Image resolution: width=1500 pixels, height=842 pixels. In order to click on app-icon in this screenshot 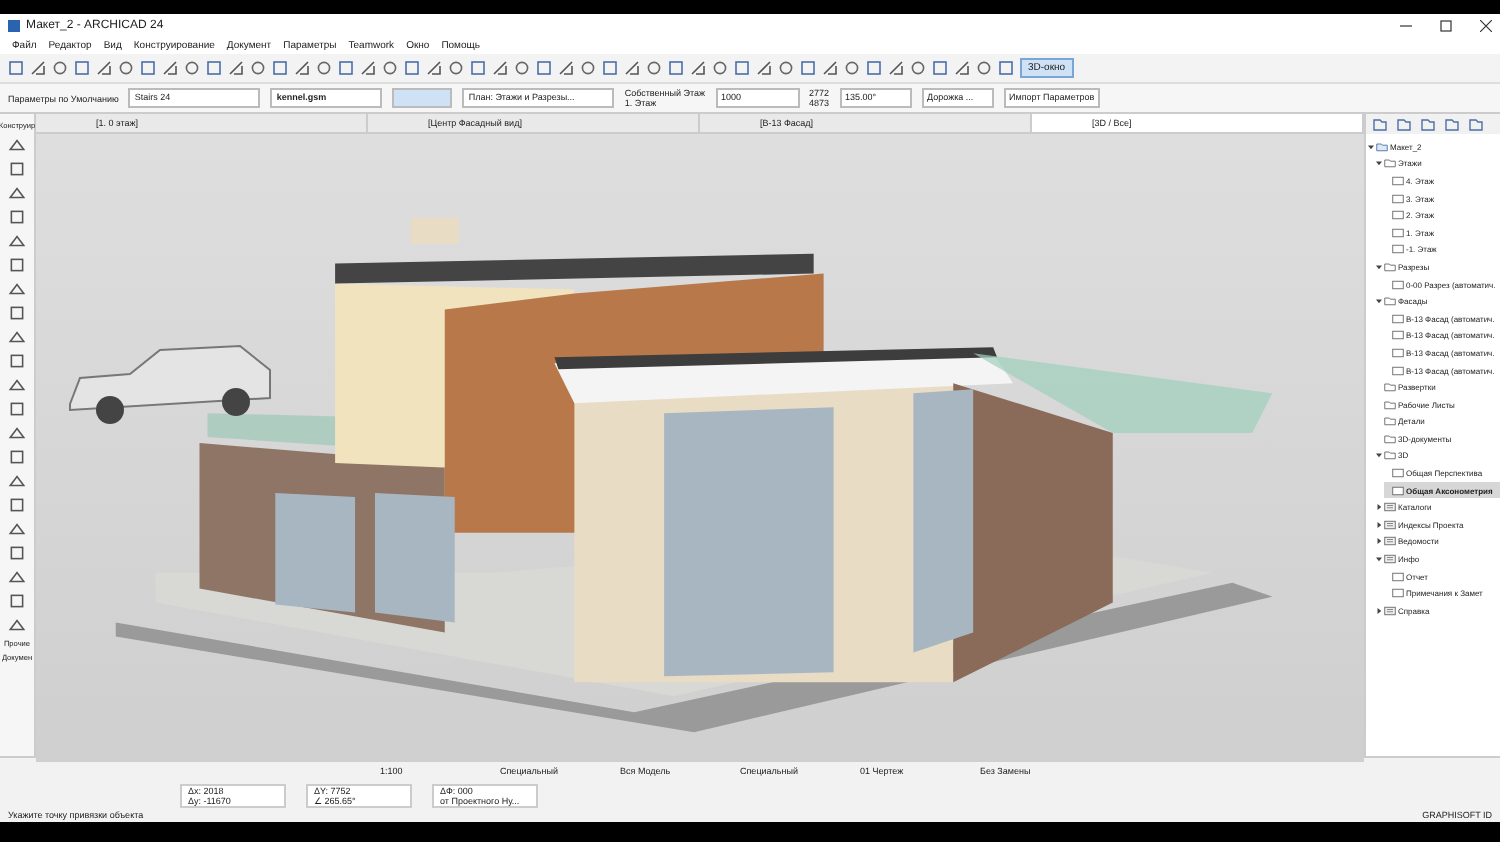, I will do `click(14, 25)`.